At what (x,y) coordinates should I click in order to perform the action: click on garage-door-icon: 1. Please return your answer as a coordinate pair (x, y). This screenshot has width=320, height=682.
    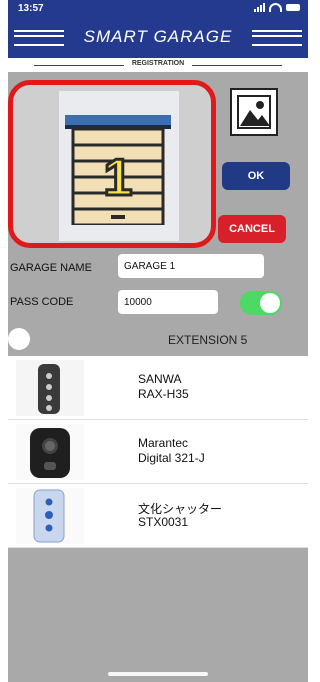
    Looking at the image, I should click on (118, 170).